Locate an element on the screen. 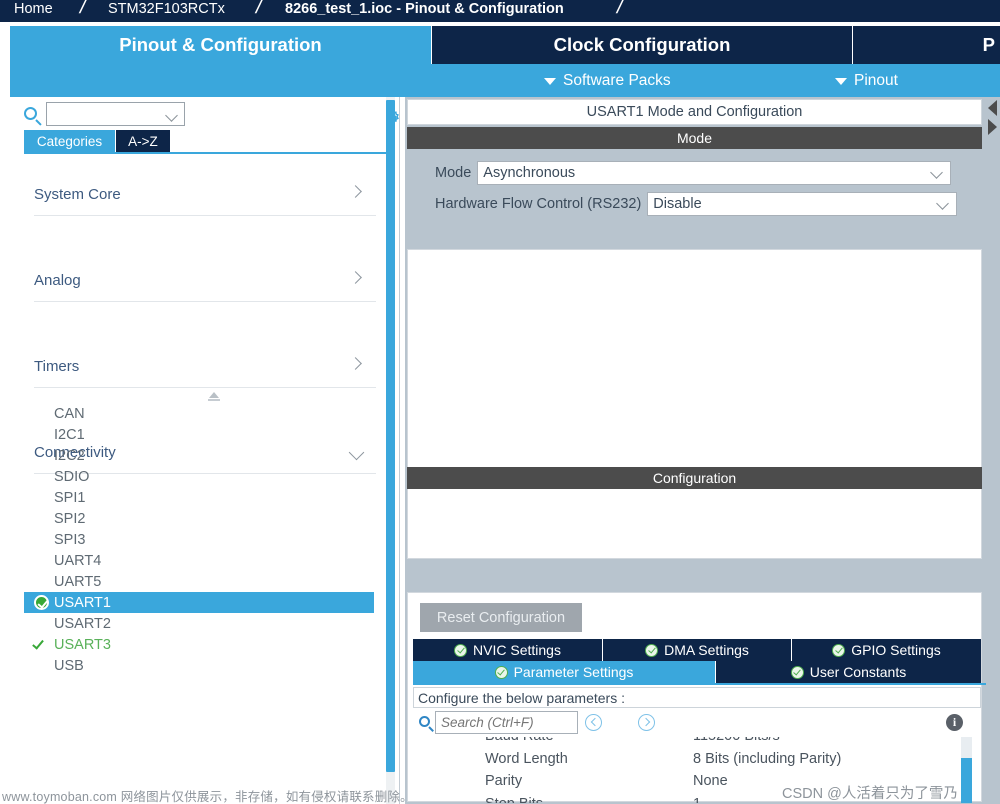 Image resolution: width=1000 pixels, height=804 pixels. mode-field-row: Mode Asynchronous is located at coordinates (693, 173).